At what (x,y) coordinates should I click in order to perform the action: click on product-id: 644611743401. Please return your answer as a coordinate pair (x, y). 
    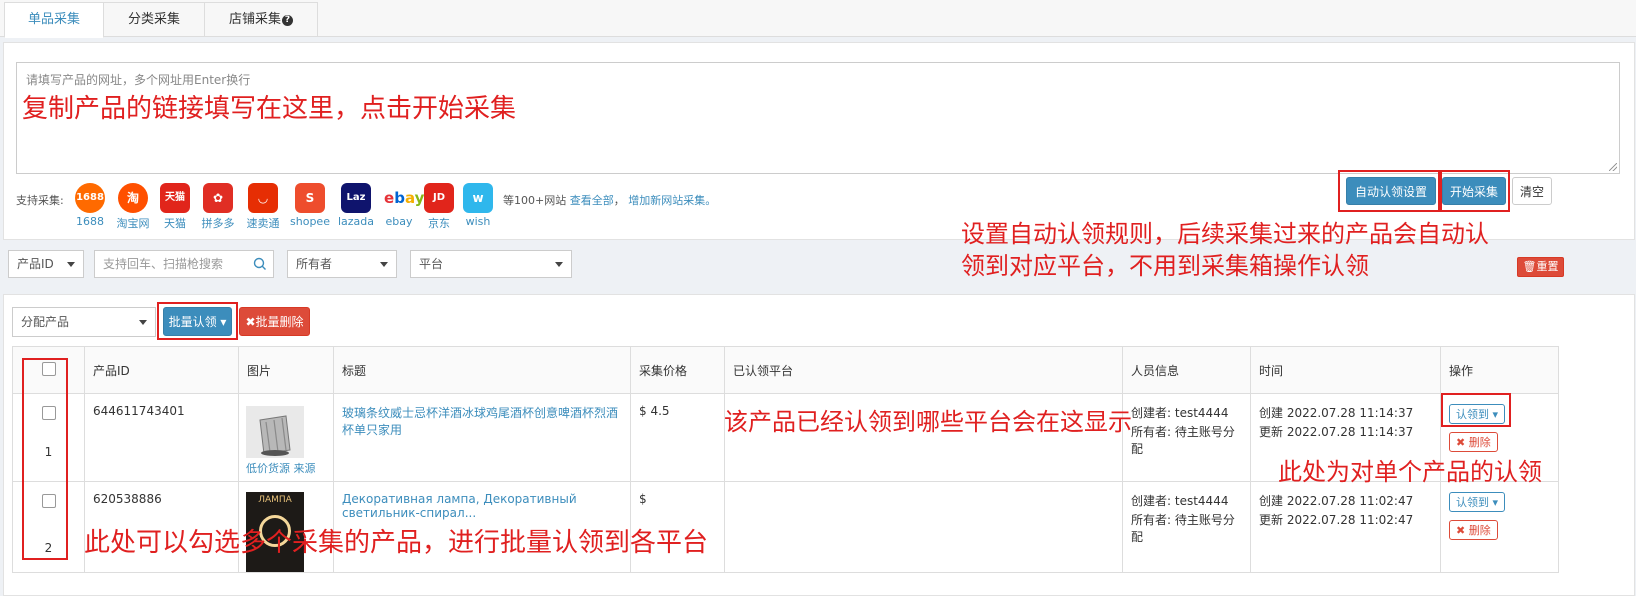
    Looking at the image, I should click on (161, 437).